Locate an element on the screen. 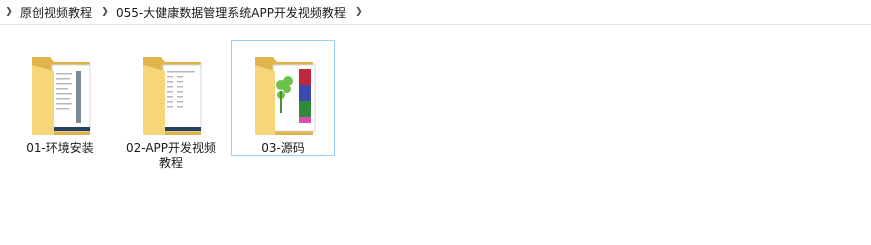 The width and height of the screenshot is (871, 245). folder-label: 02-APP开发视频教程 is located at coordinates (171, 155).